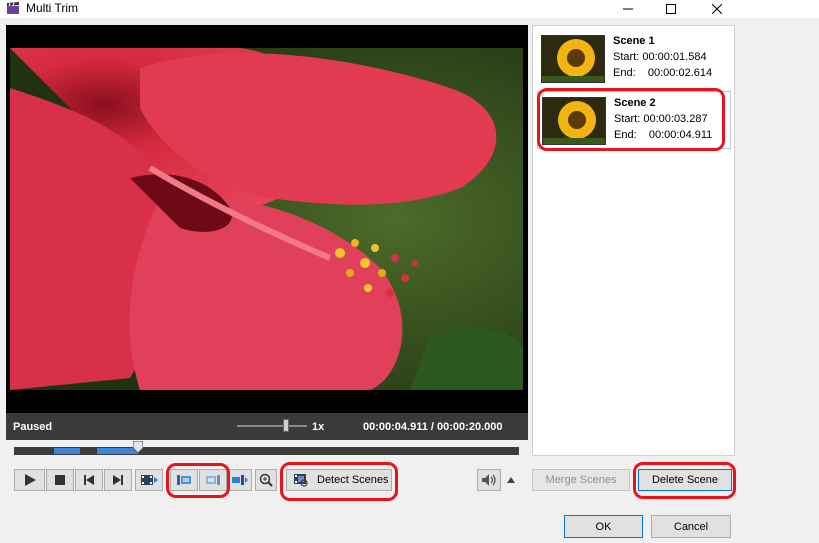  I want to click on merge-scenes-button: Merge Scenes, so click(581, 480).